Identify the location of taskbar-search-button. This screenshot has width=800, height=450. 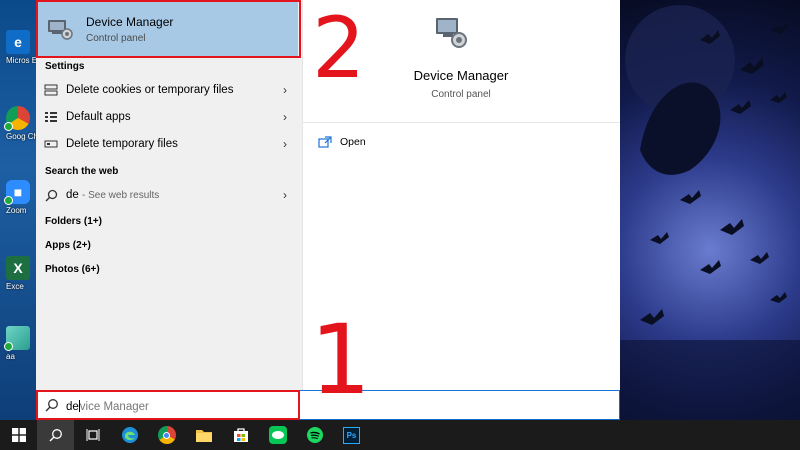
(55, 435).